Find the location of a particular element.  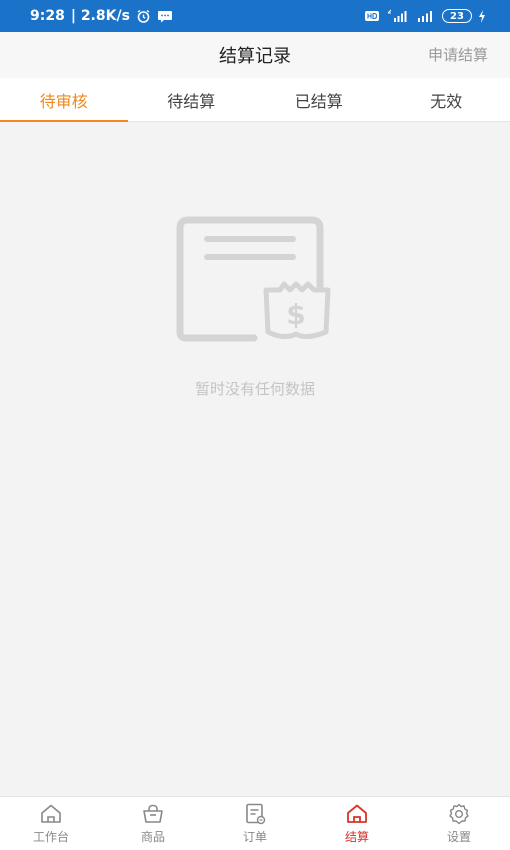

basket-icon is located at coordinates (153, 813).